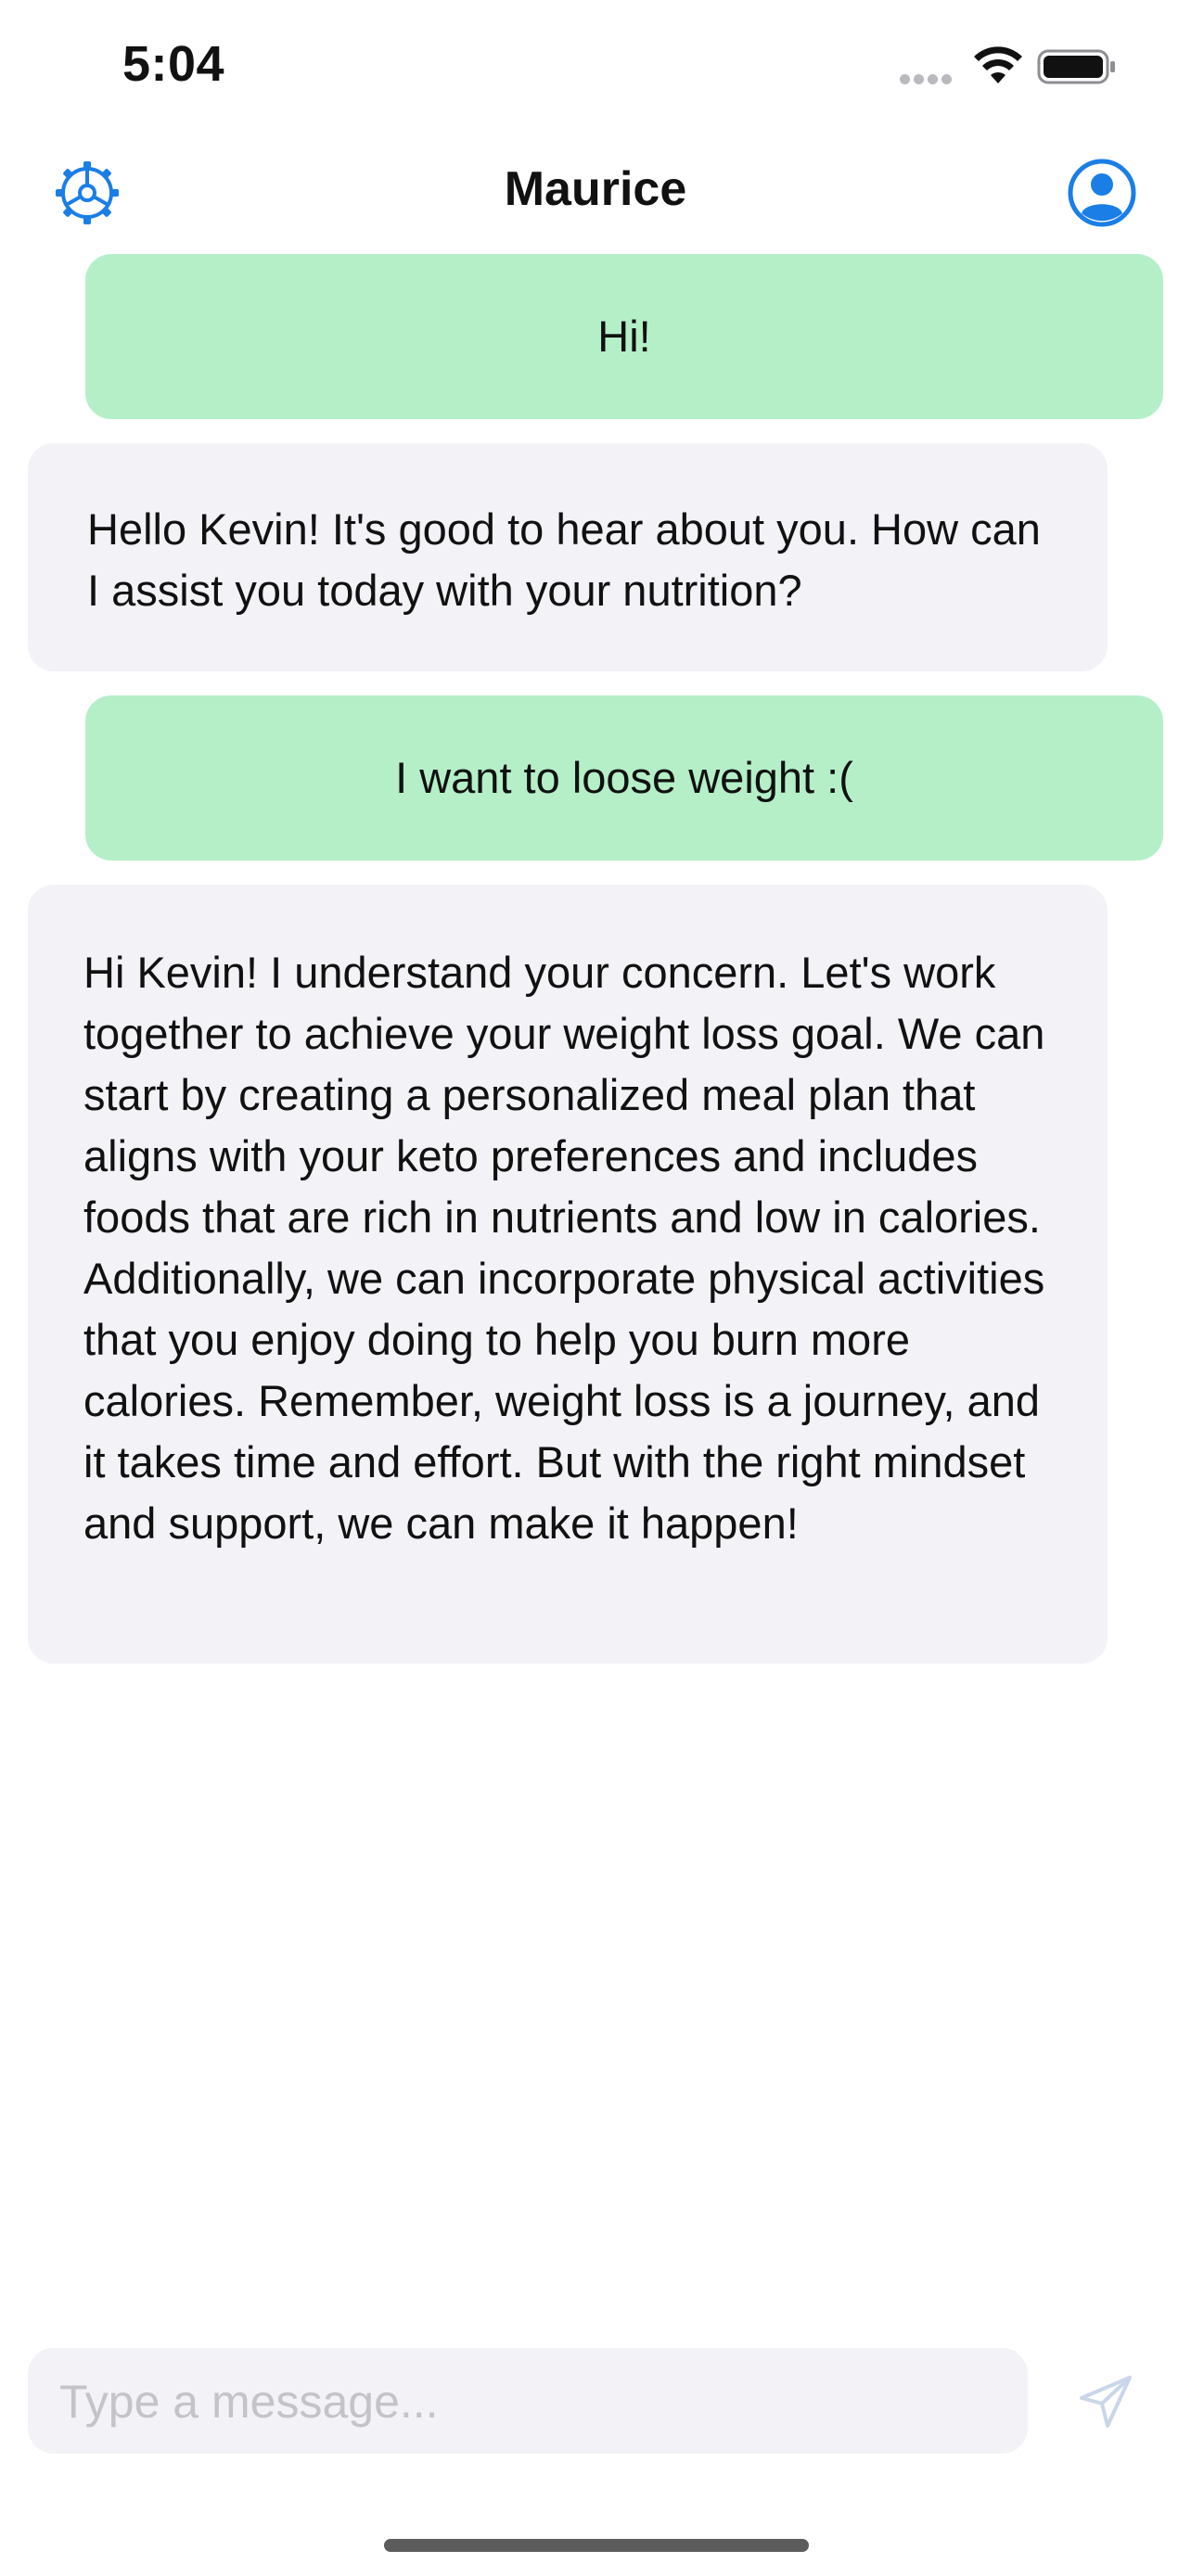 This screenshot has width=1191, height=2576. I want to click on send-icon, so click(1105, 2401).